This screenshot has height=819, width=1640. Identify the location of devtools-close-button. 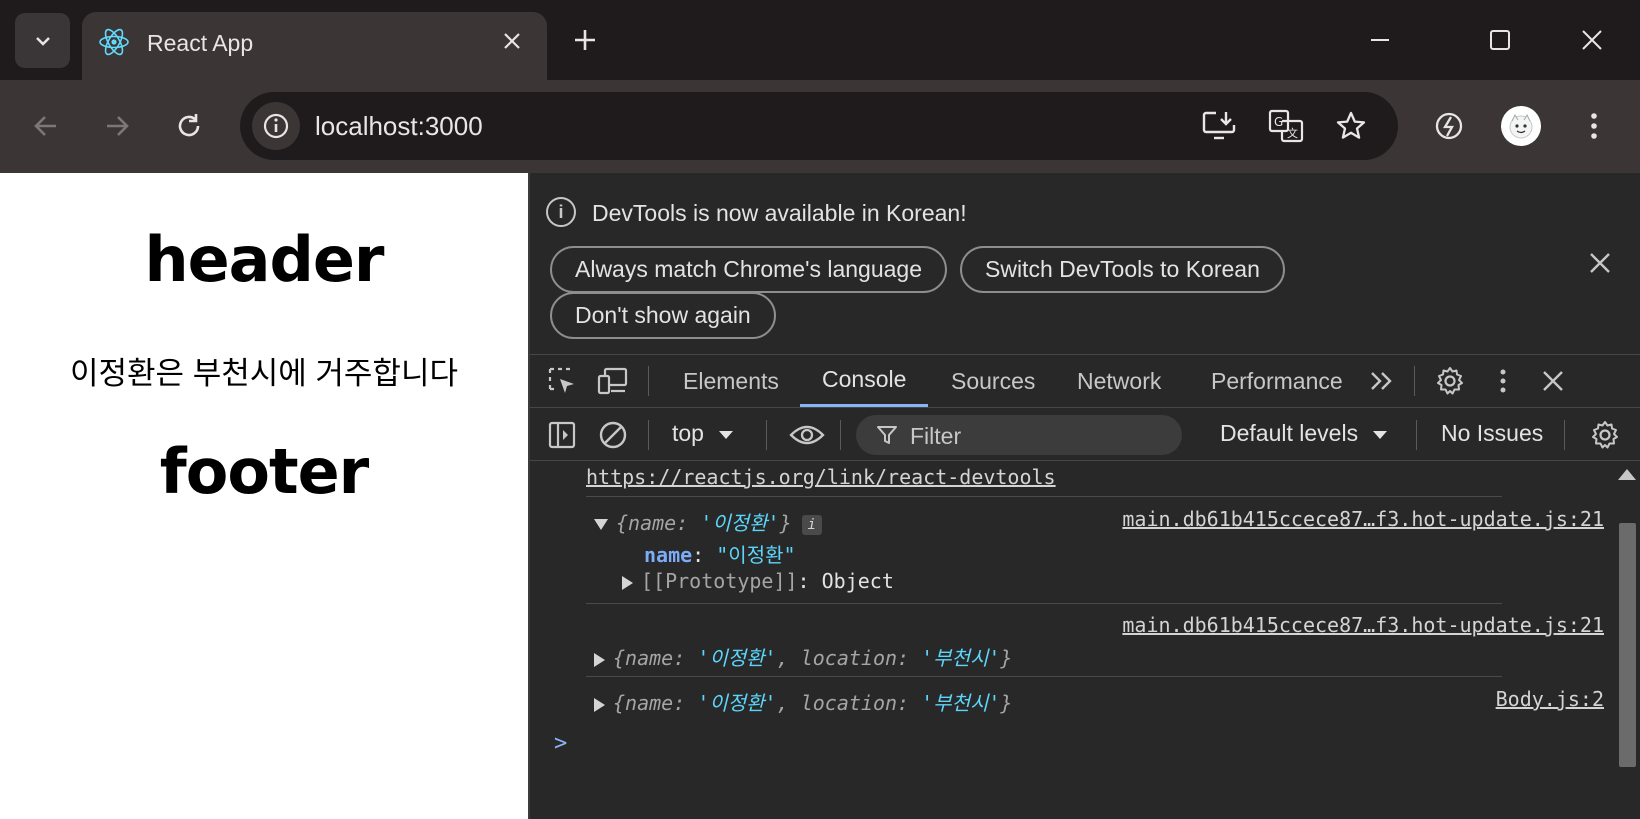
(1553, 381).